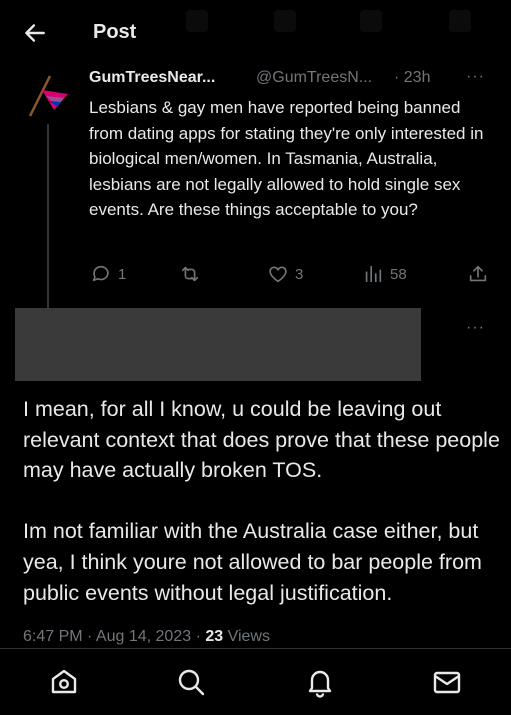 Image resolution: width=511 pixels, height=715 pixels. I want to click on page-title: Post, so click(115, 32).